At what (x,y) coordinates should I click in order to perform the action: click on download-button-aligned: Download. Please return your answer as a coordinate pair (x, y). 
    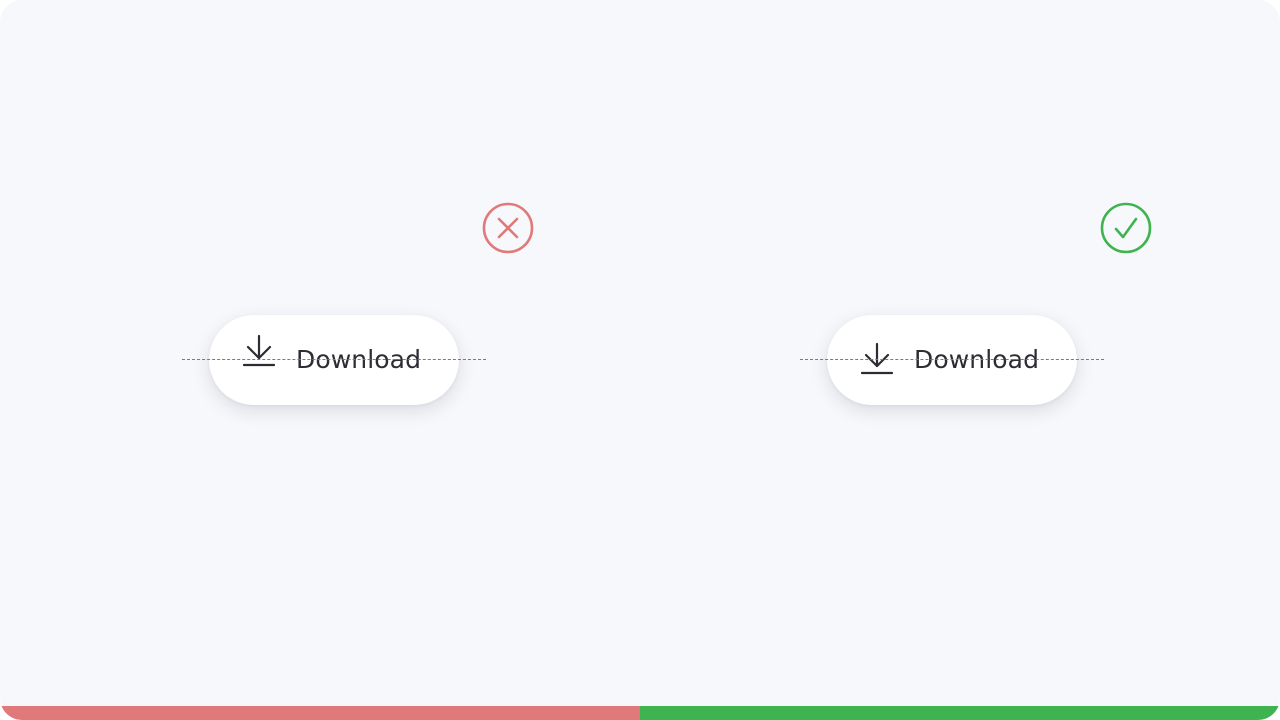
    Looking at the image, I should click on (952, 360).